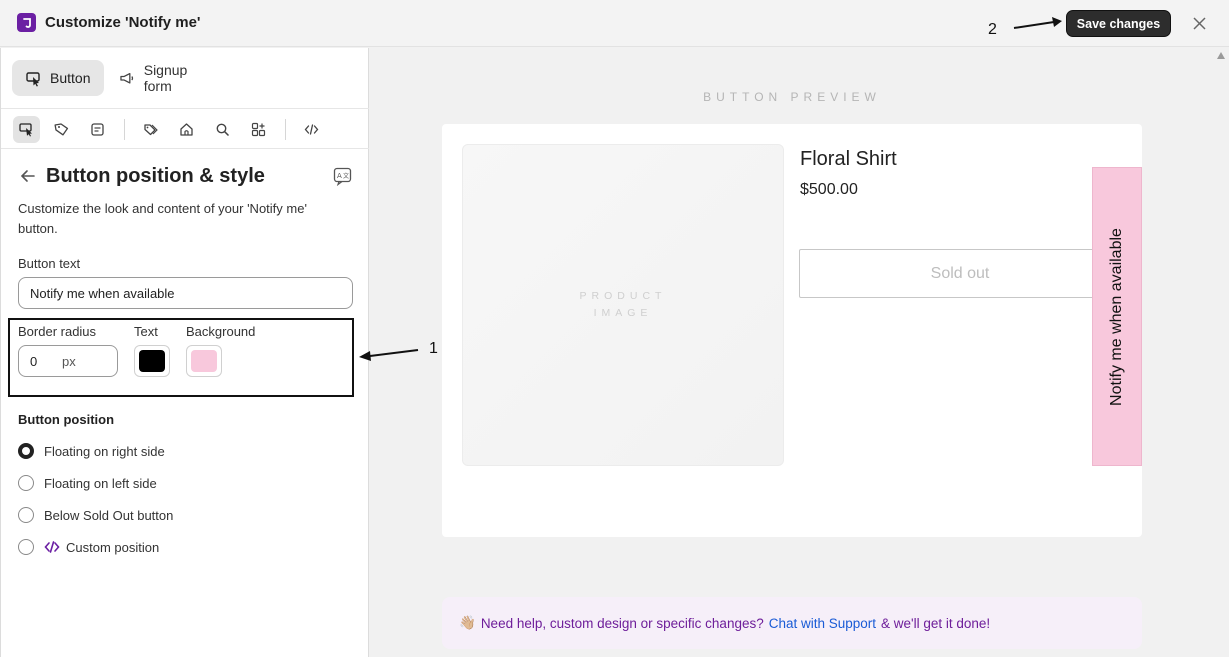 The height and width of the screenshot is (657, 1229). I want to click on back-arrow-icon, so click(28, 176).